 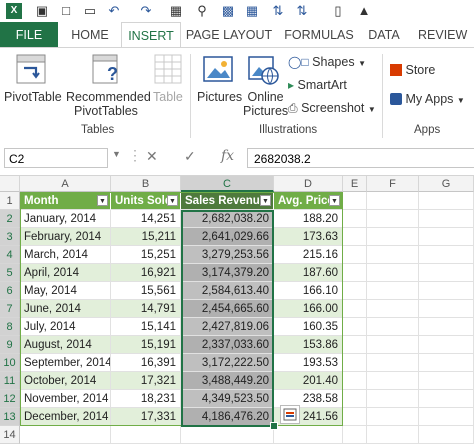 I want to click on save-icon: ▣, so click(x=42, y=11).